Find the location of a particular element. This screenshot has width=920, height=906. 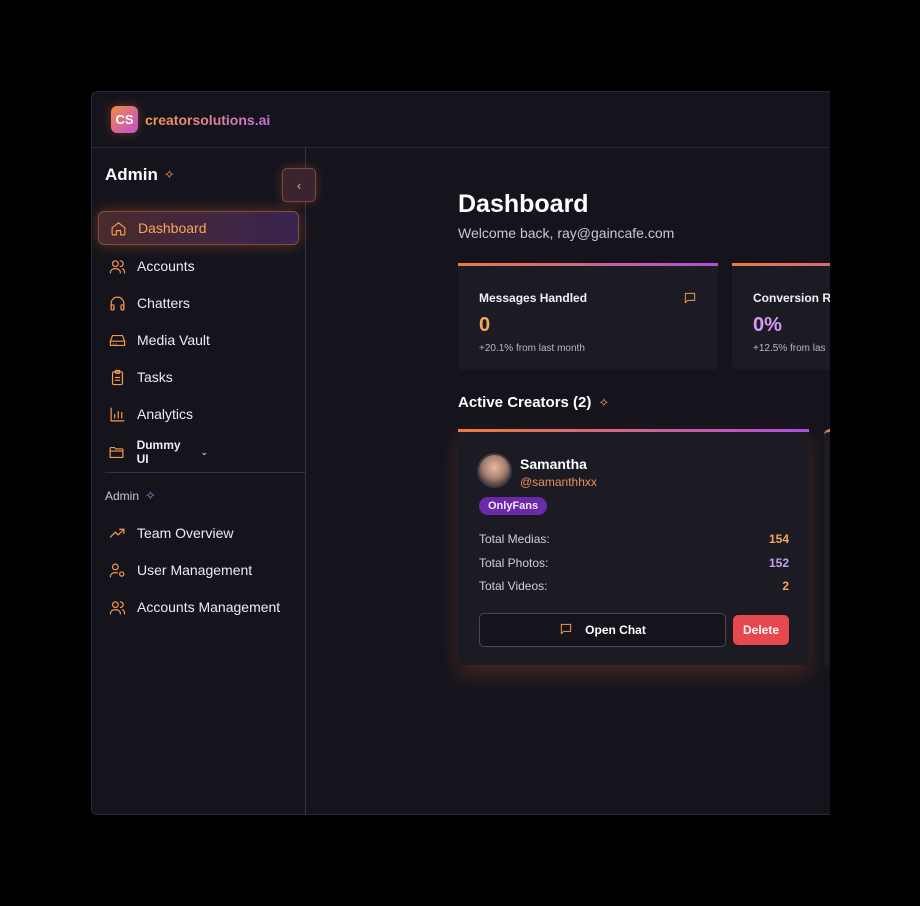

sidebar-item-team-overview: Team Overview is located at coordinates (198, 533).